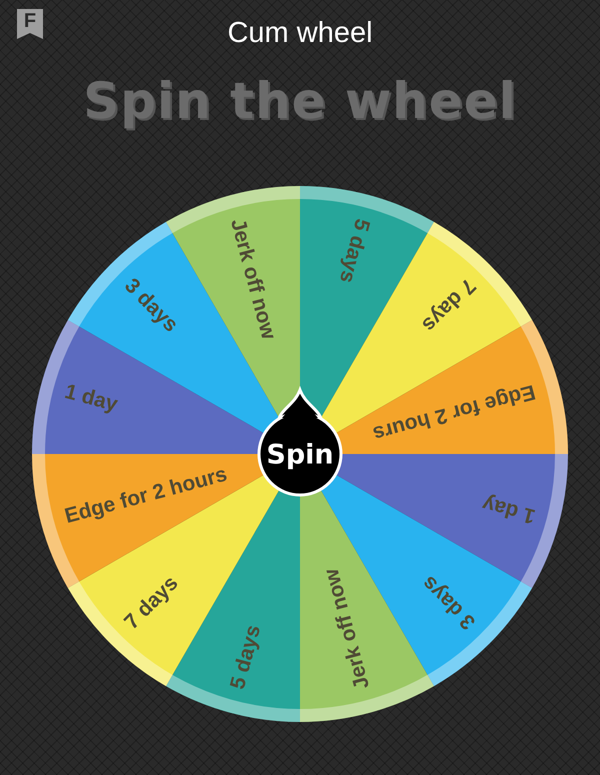 The width and height of the screenshot is (600, 775). What do you see at coordinates (300, 101) in the screenshot?
I see `wheel-heading: Spin the wheel` at bounding box center [300, 101].